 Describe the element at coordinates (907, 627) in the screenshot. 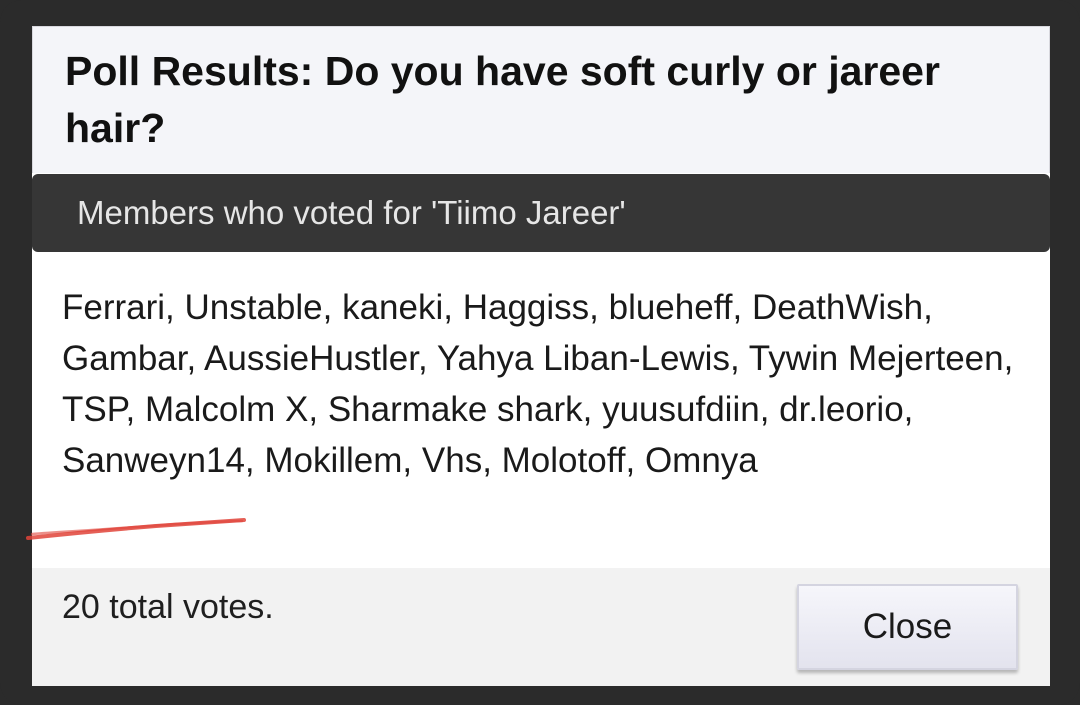

I see `close-button: Close` at that location.